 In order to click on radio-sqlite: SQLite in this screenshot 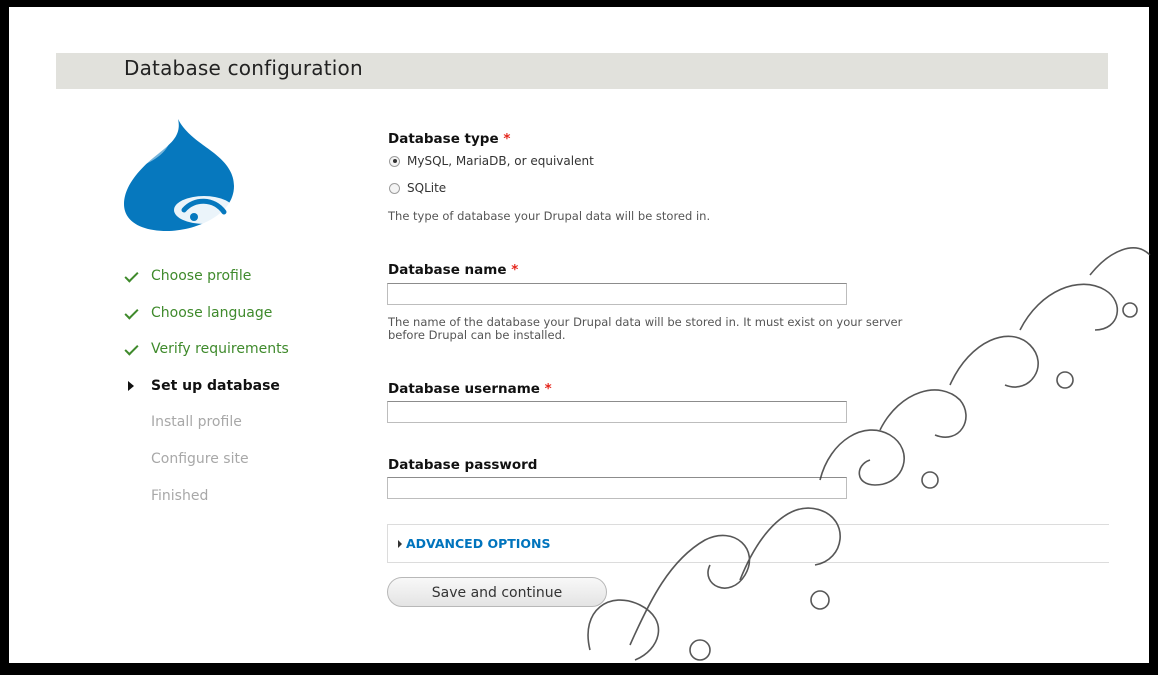, I will do `click(417, 188)`.